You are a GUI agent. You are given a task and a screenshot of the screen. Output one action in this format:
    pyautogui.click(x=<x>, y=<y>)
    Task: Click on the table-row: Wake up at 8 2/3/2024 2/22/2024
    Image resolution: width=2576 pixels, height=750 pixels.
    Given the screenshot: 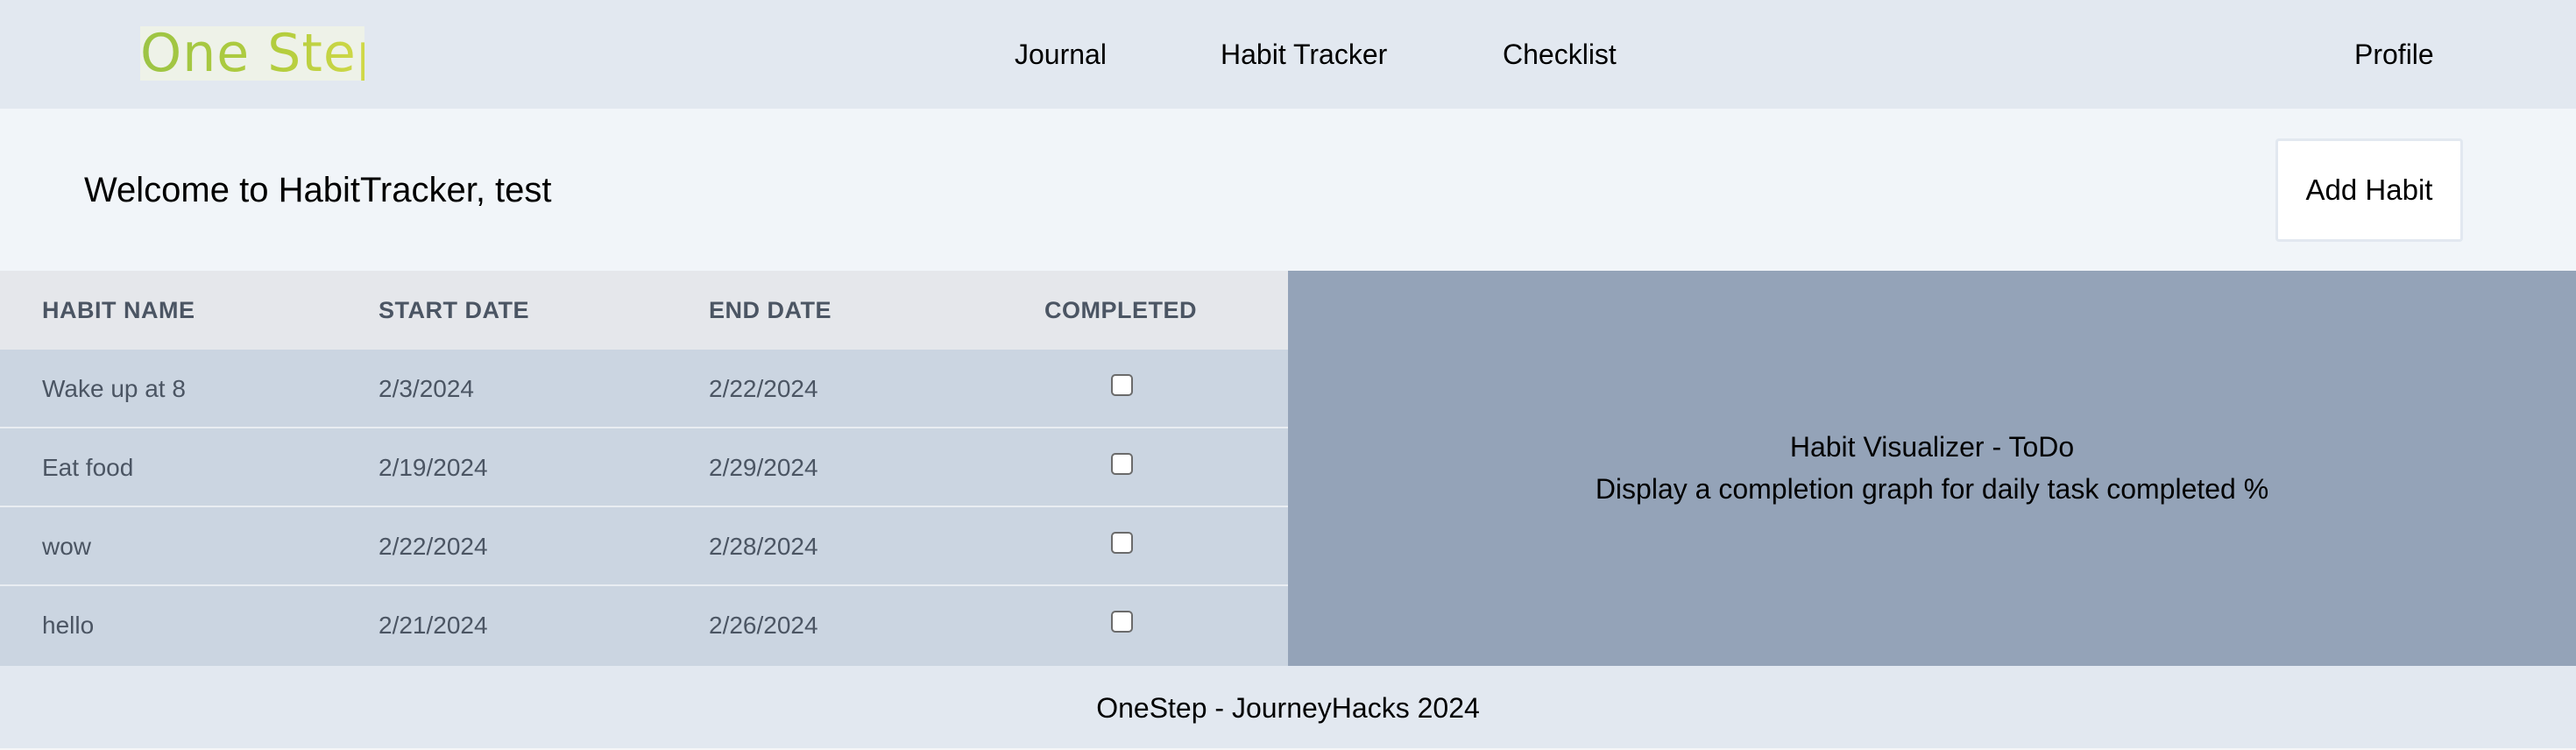 What is the action you would take?
    pyautogui.click(x=644, y=389)
    